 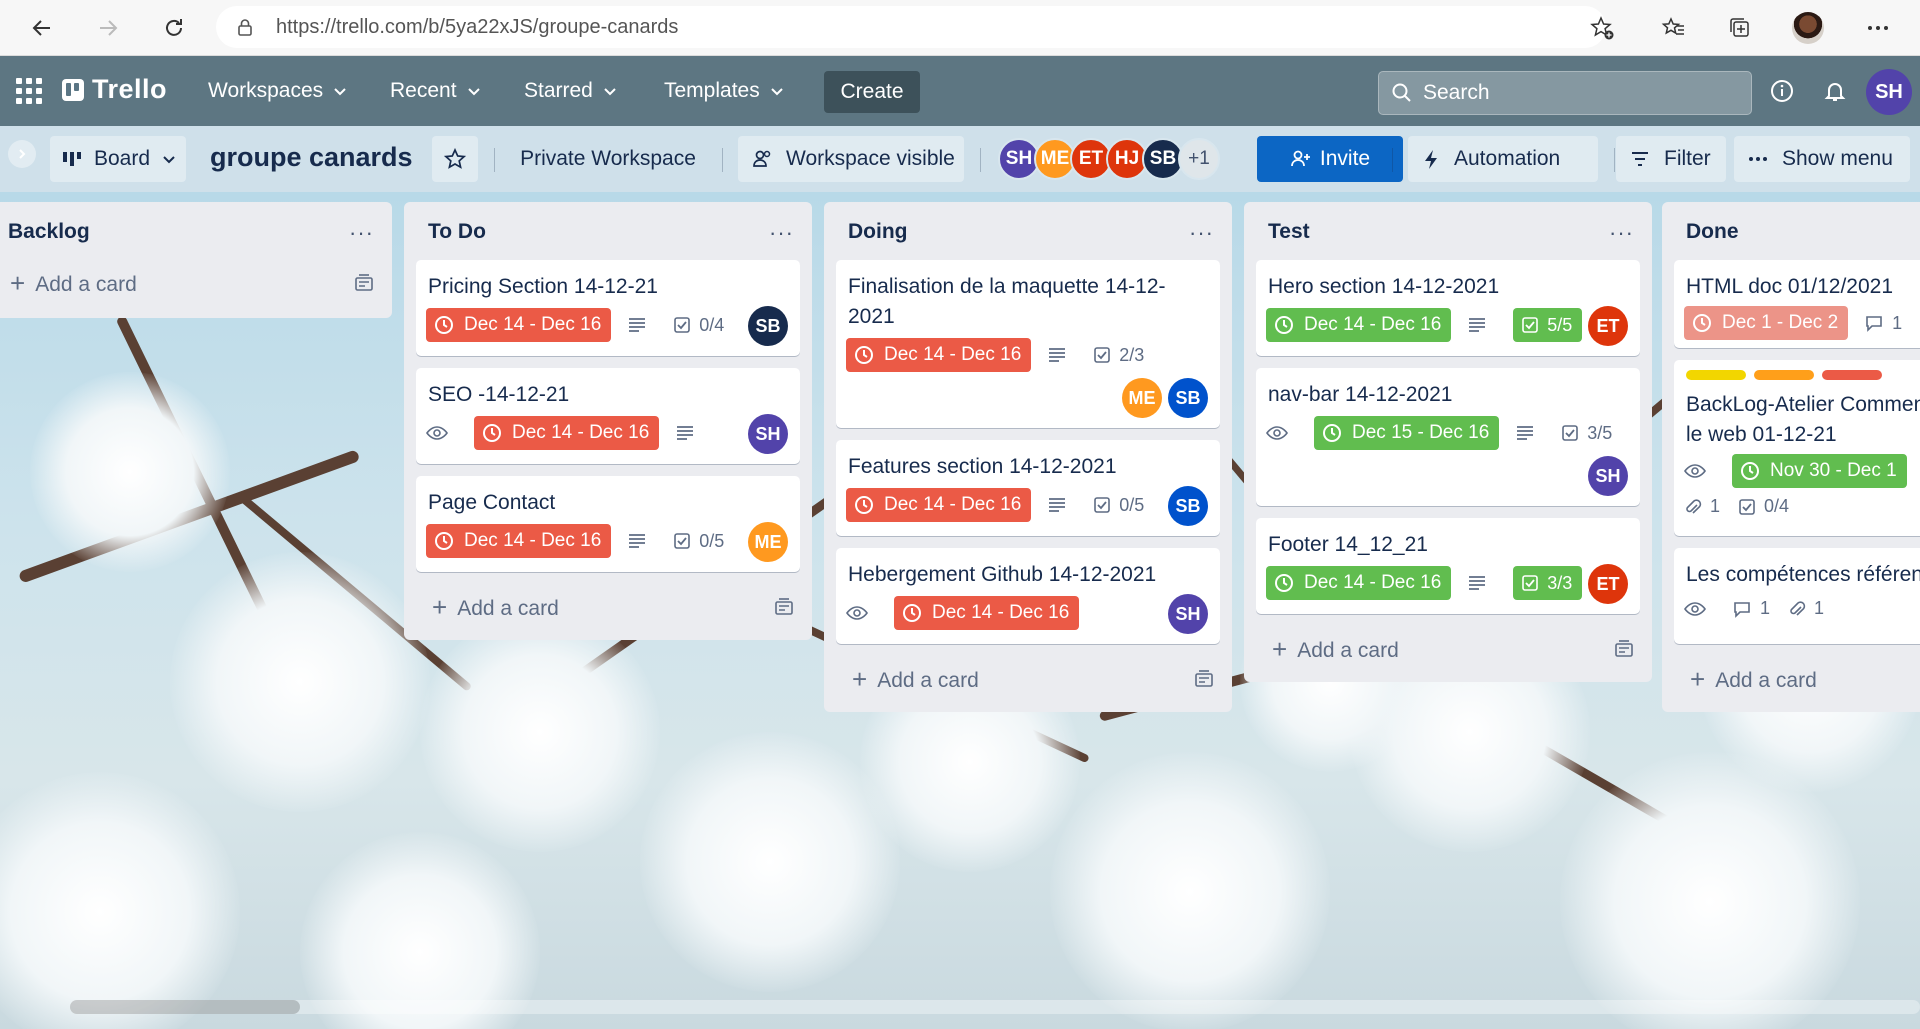 I want to click on workspace-button: Private Workspace, so click(x=608, y=159).